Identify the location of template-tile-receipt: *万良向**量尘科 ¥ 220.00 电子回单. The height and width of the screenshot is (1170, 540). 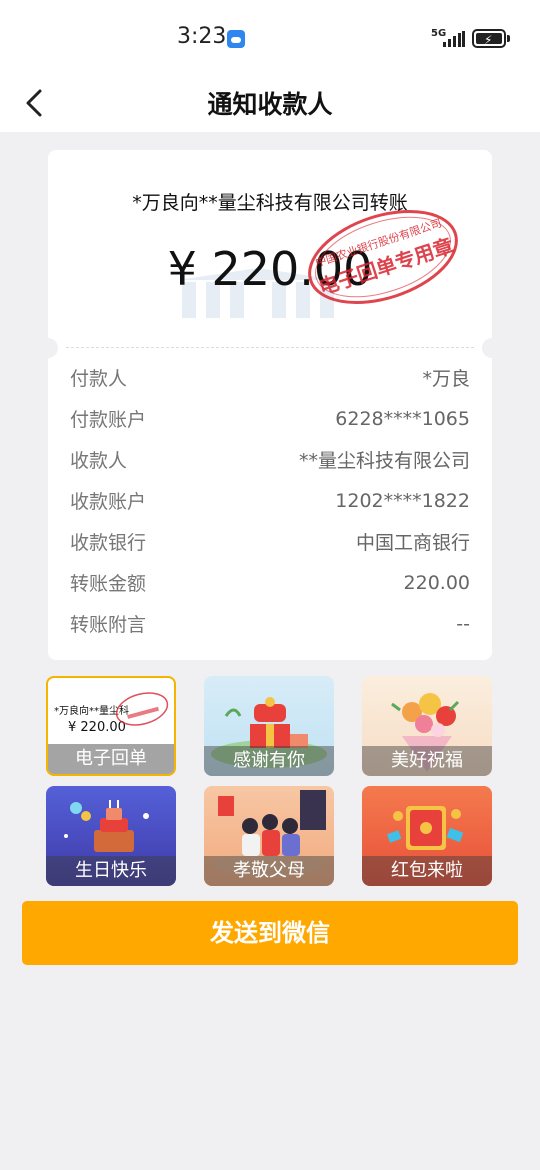
(111, 726).